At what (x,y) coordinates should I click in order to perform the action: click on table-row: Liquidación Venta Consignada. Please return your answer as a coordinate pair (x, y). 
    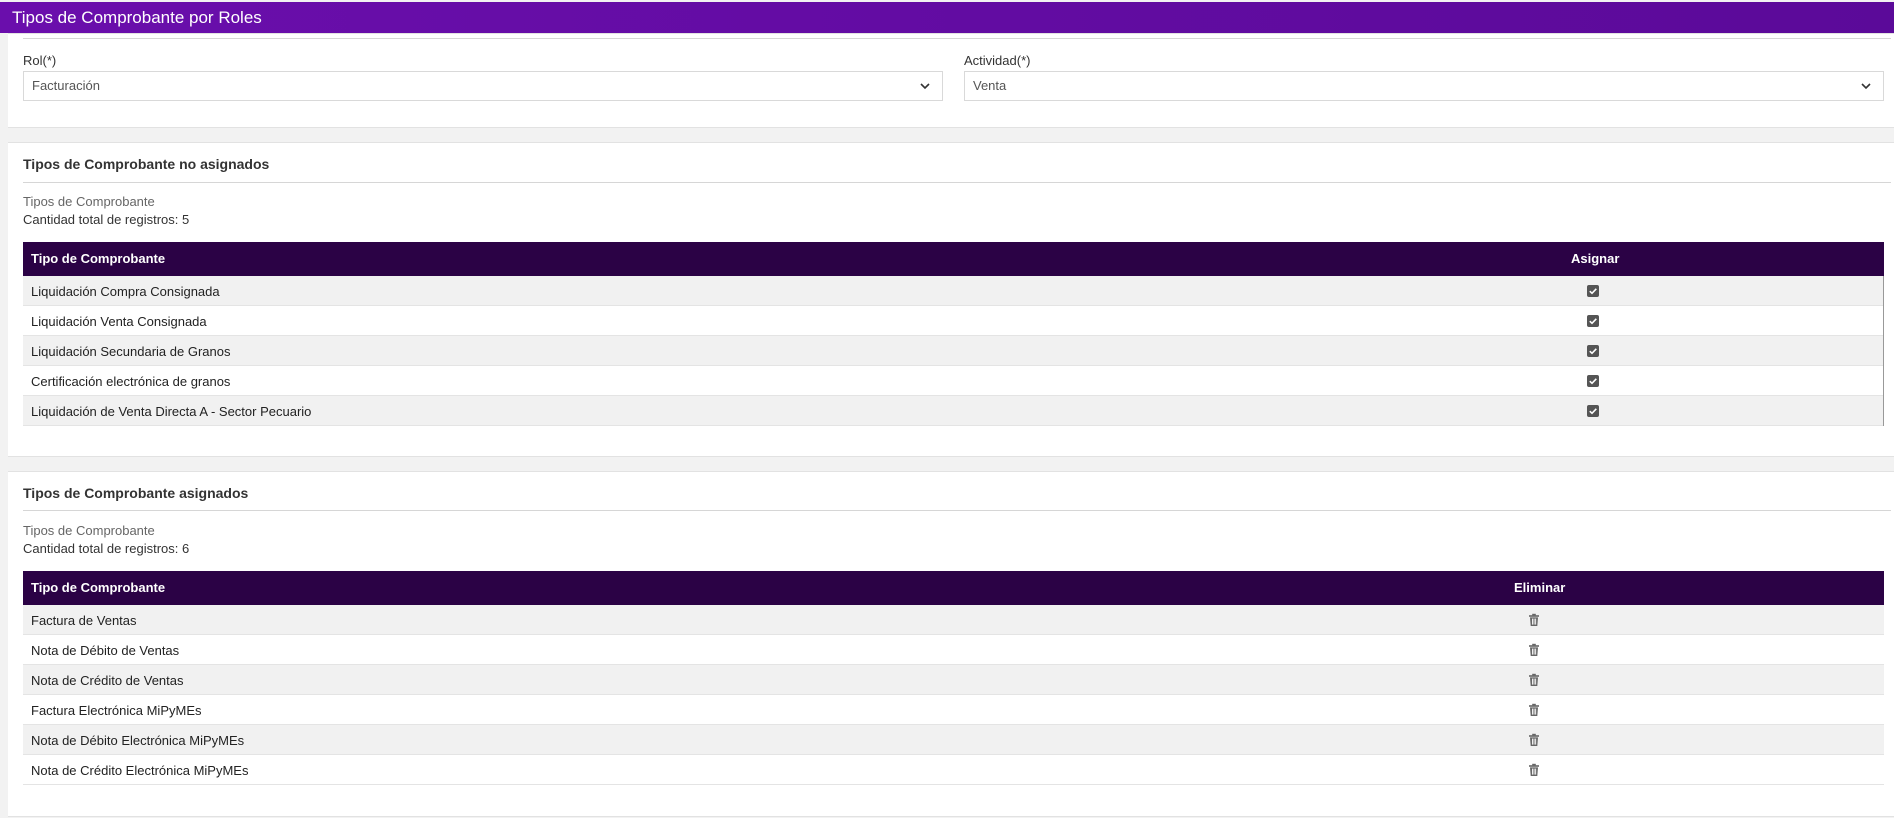
    Looking at the image, I should click on (953, 321).